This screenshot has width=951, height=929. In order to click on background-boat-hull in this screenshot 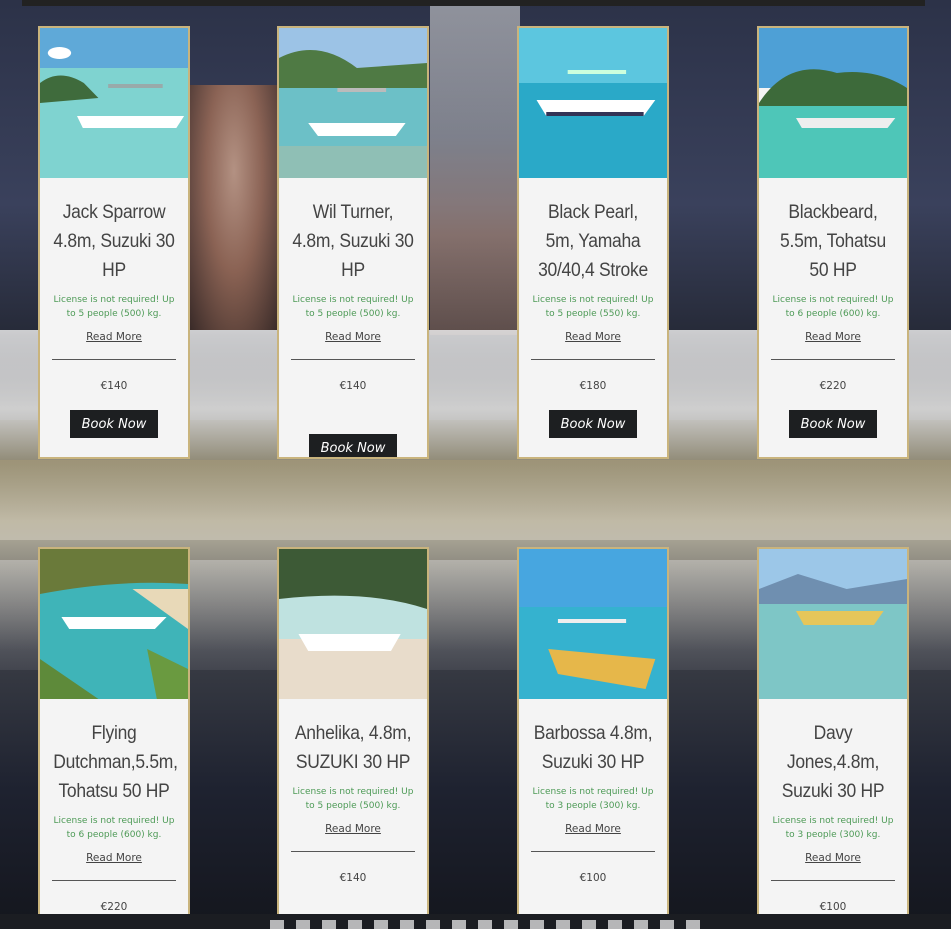, I will do `click(475, 500)`.